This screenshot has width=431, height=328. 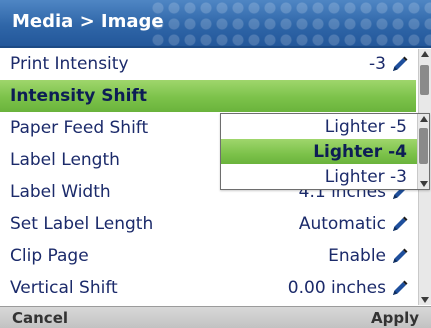 I want to click on setting-row-set-label-length: Set Label Length Automatic, so click(x=208, y=224).